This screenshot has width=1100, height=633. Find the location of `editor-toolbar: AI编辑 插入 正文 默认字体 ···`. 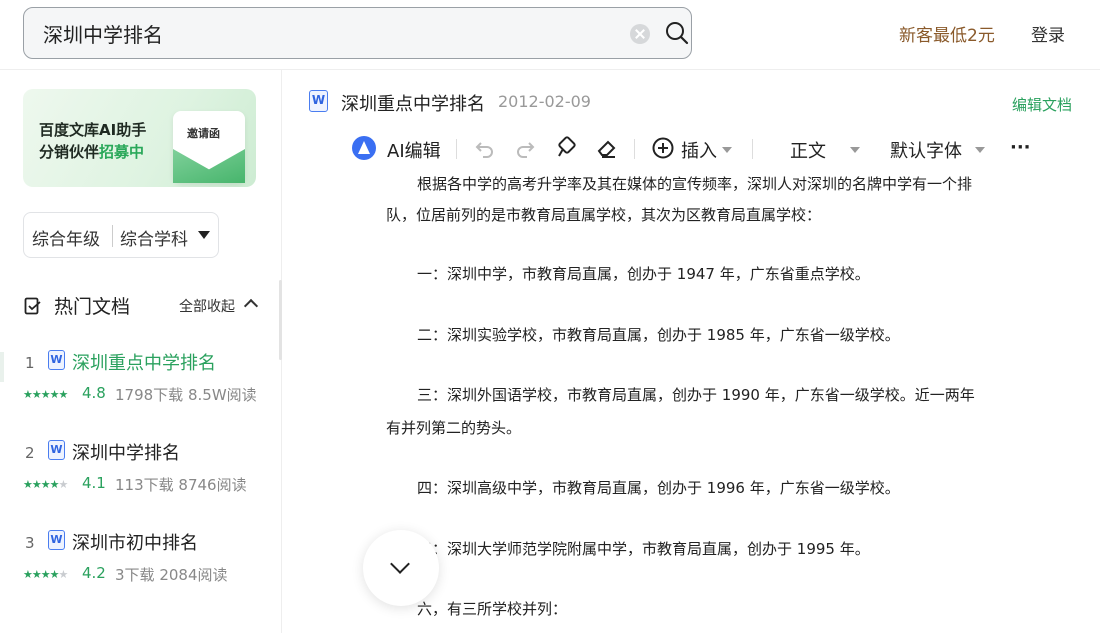

editor-toolbar: AI编辑 插入 正文 默认字体 ··· is located at coordinates (700, 149).